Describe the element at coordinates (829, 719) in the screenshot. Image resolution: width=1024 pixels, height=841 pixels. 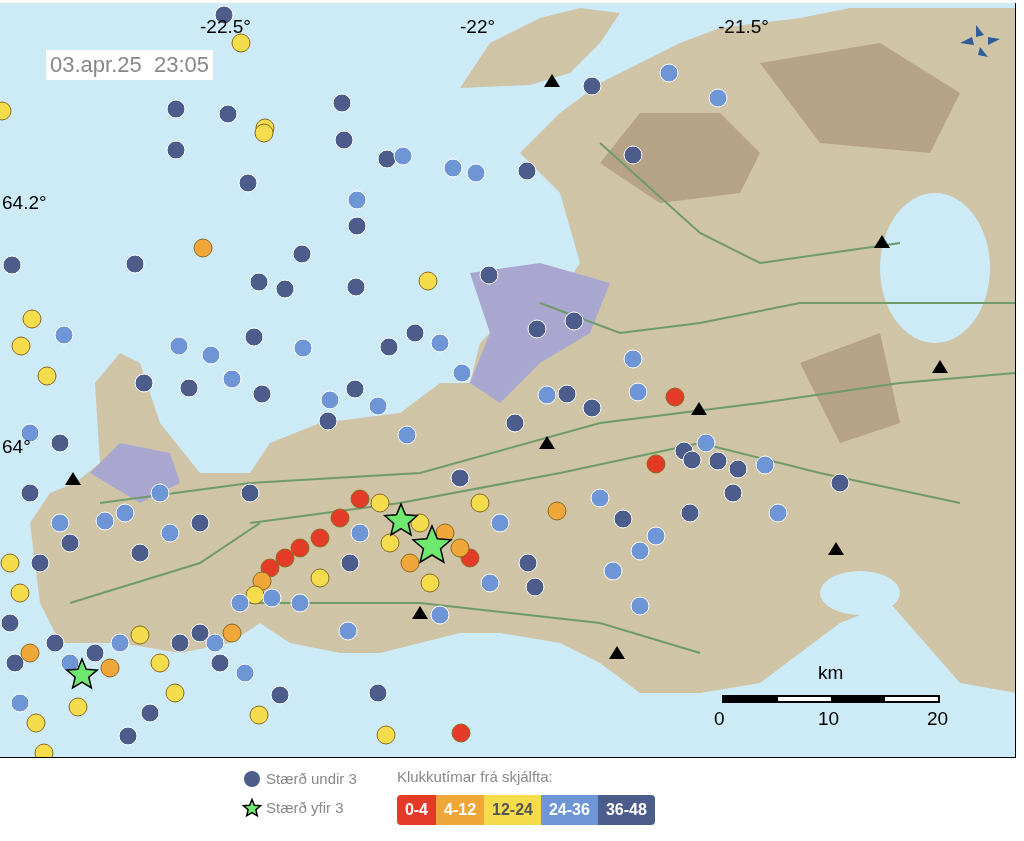
I see `scale-tick-label: 10` at that location.